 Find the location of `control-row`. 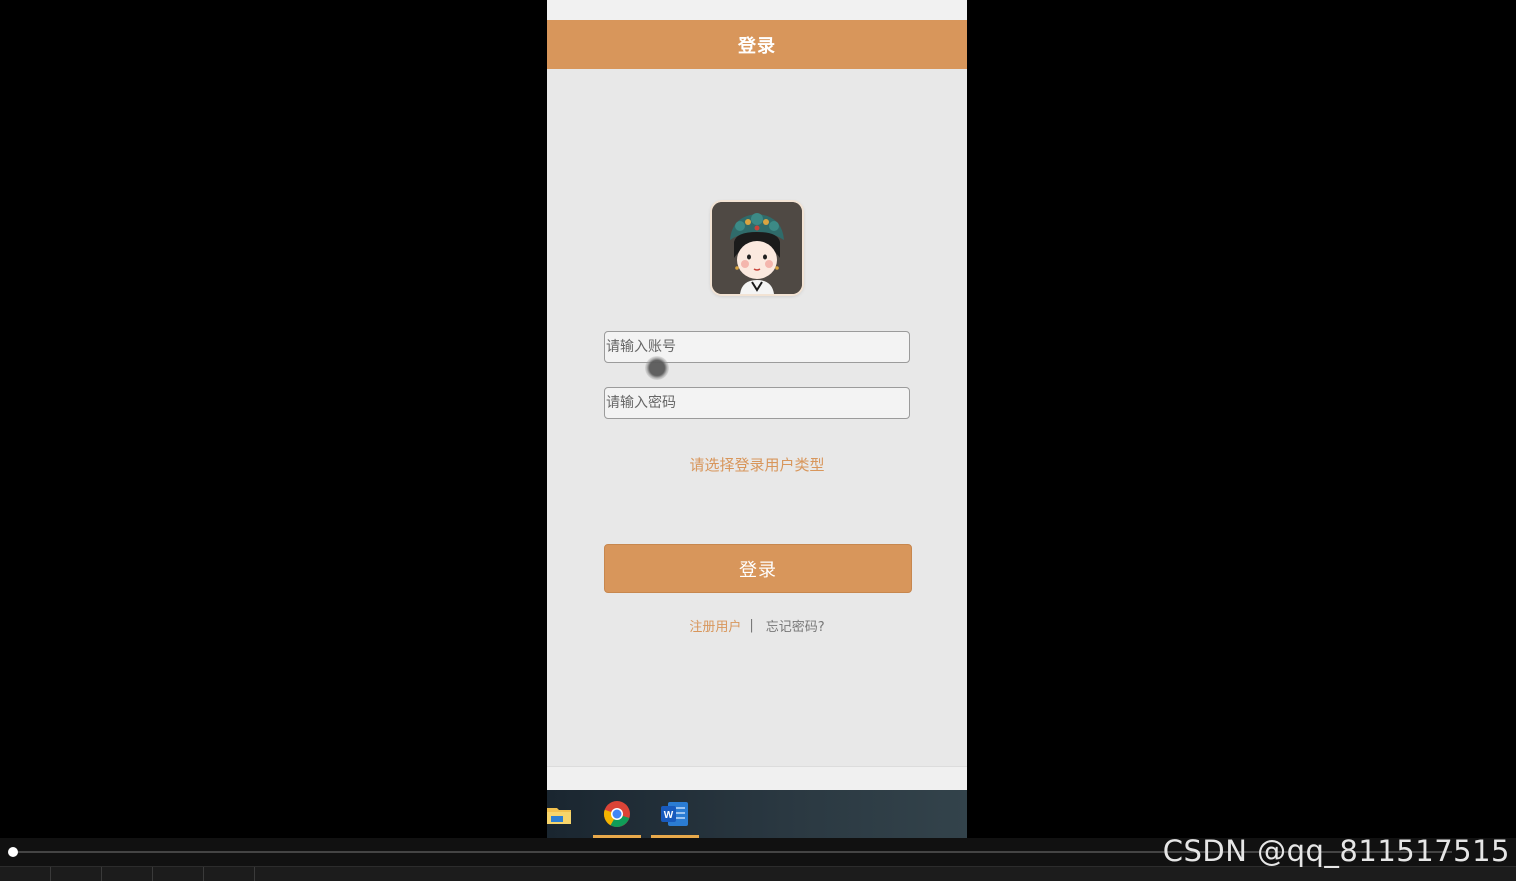

control-row is located at coordinates (758, 873).